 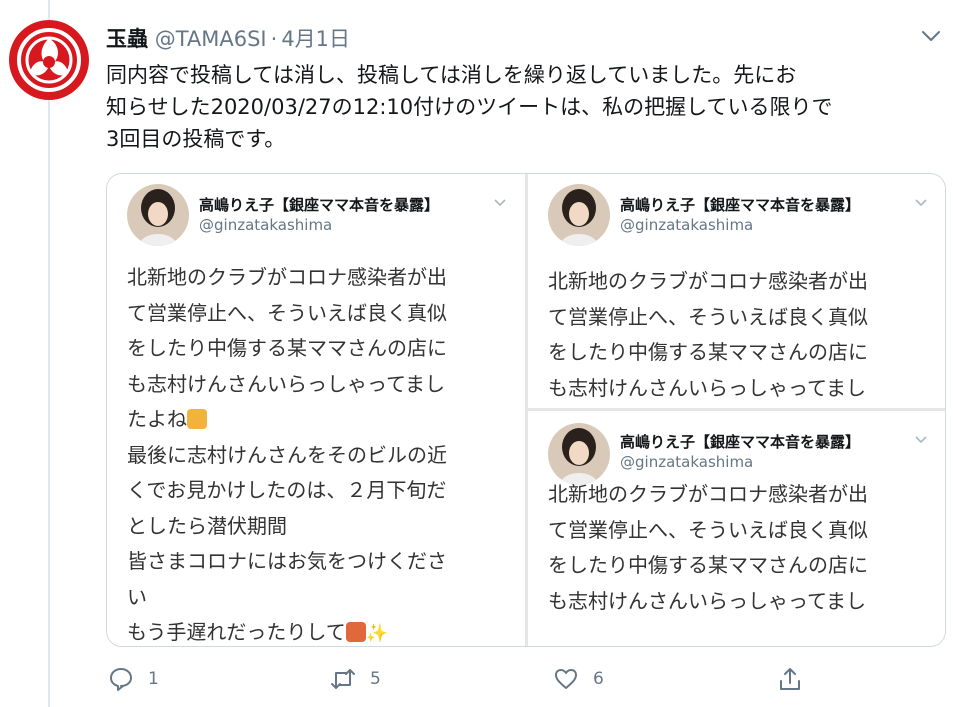 What do you see at coordinates (137, 596) in the screenshot?
I see `embedded-text-line: い` at bounding box center [137, 596].